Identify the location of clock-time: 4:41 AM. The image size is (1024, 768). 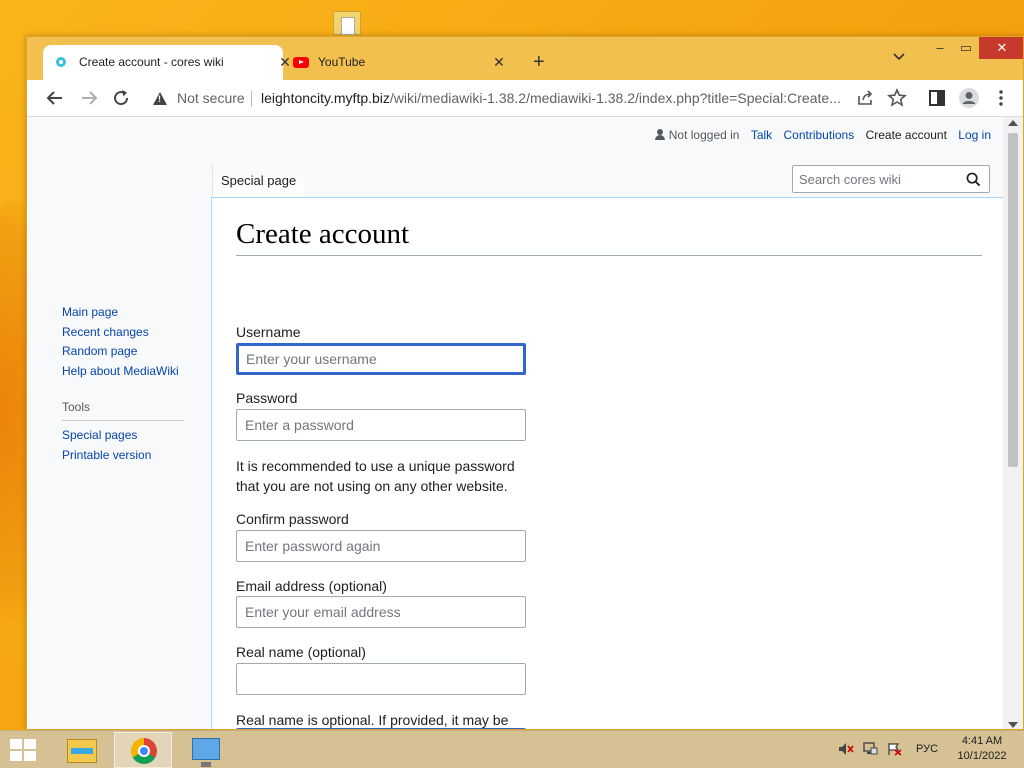
(982, 741).